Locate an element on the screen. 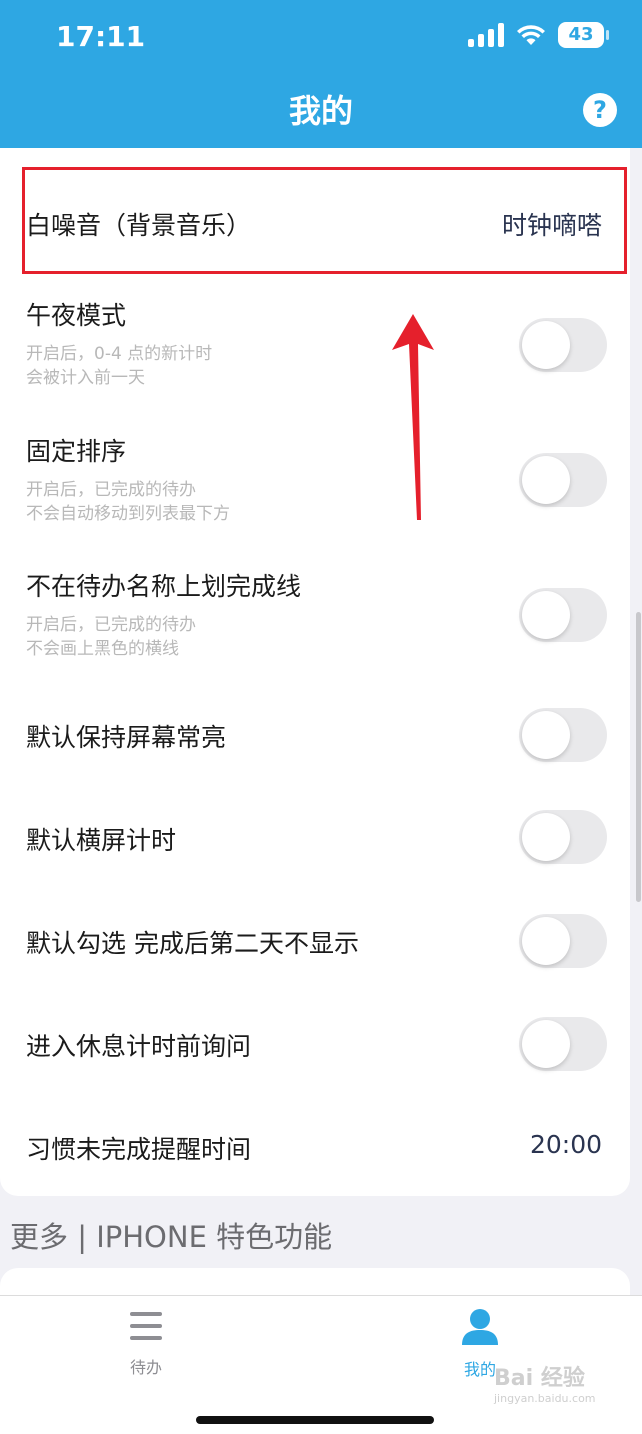 The image size is (642, 1434). hide-next-day-toggle is located at coordinates (563, 941).